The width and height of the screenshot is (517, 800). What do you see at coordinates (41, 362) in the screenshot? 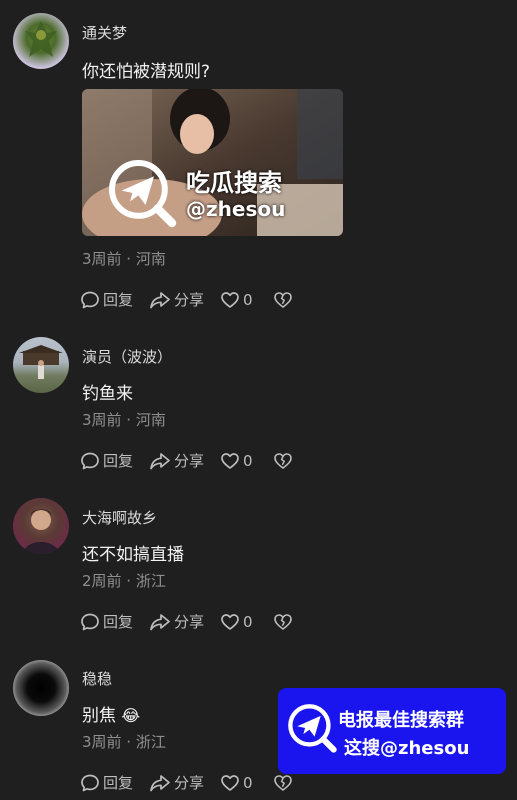
I see `avatar-photo-icon` at bounding box center [41, 362].